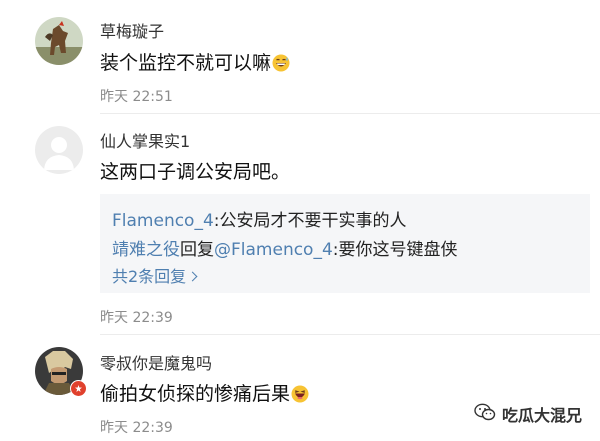  Describe the element at coordinates (197, 250) in the screenshot. I see `reply-verb: 回复` at that location.